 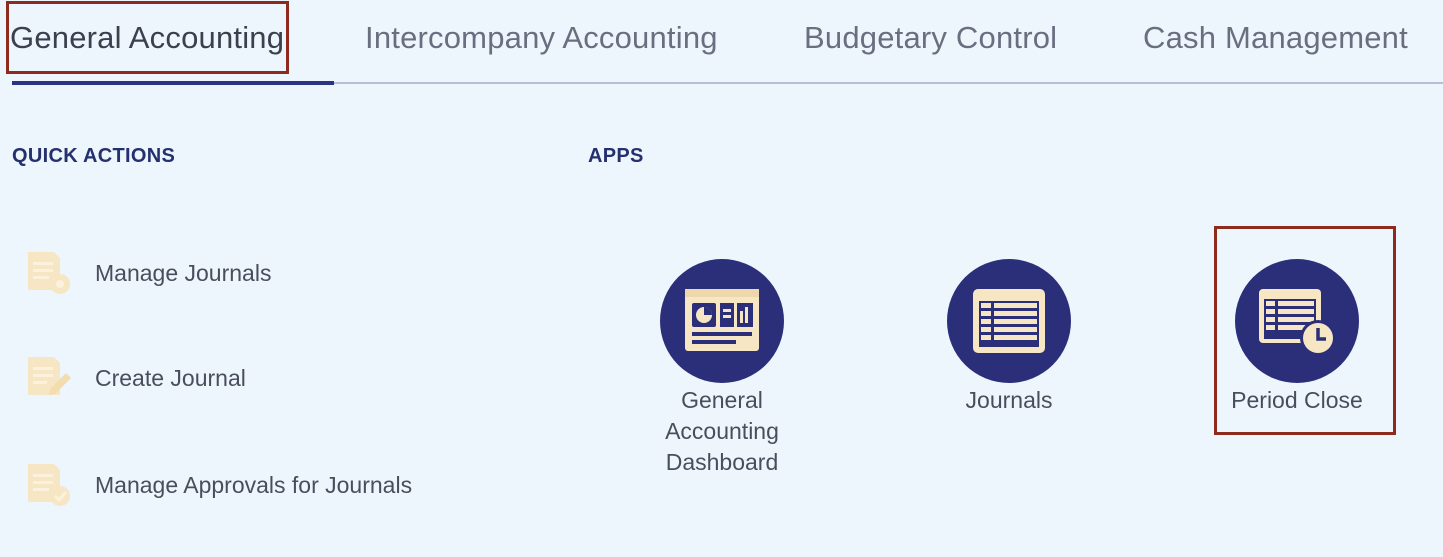 I want to click on app-label-line: Accounting, so click(x=722, y=431).